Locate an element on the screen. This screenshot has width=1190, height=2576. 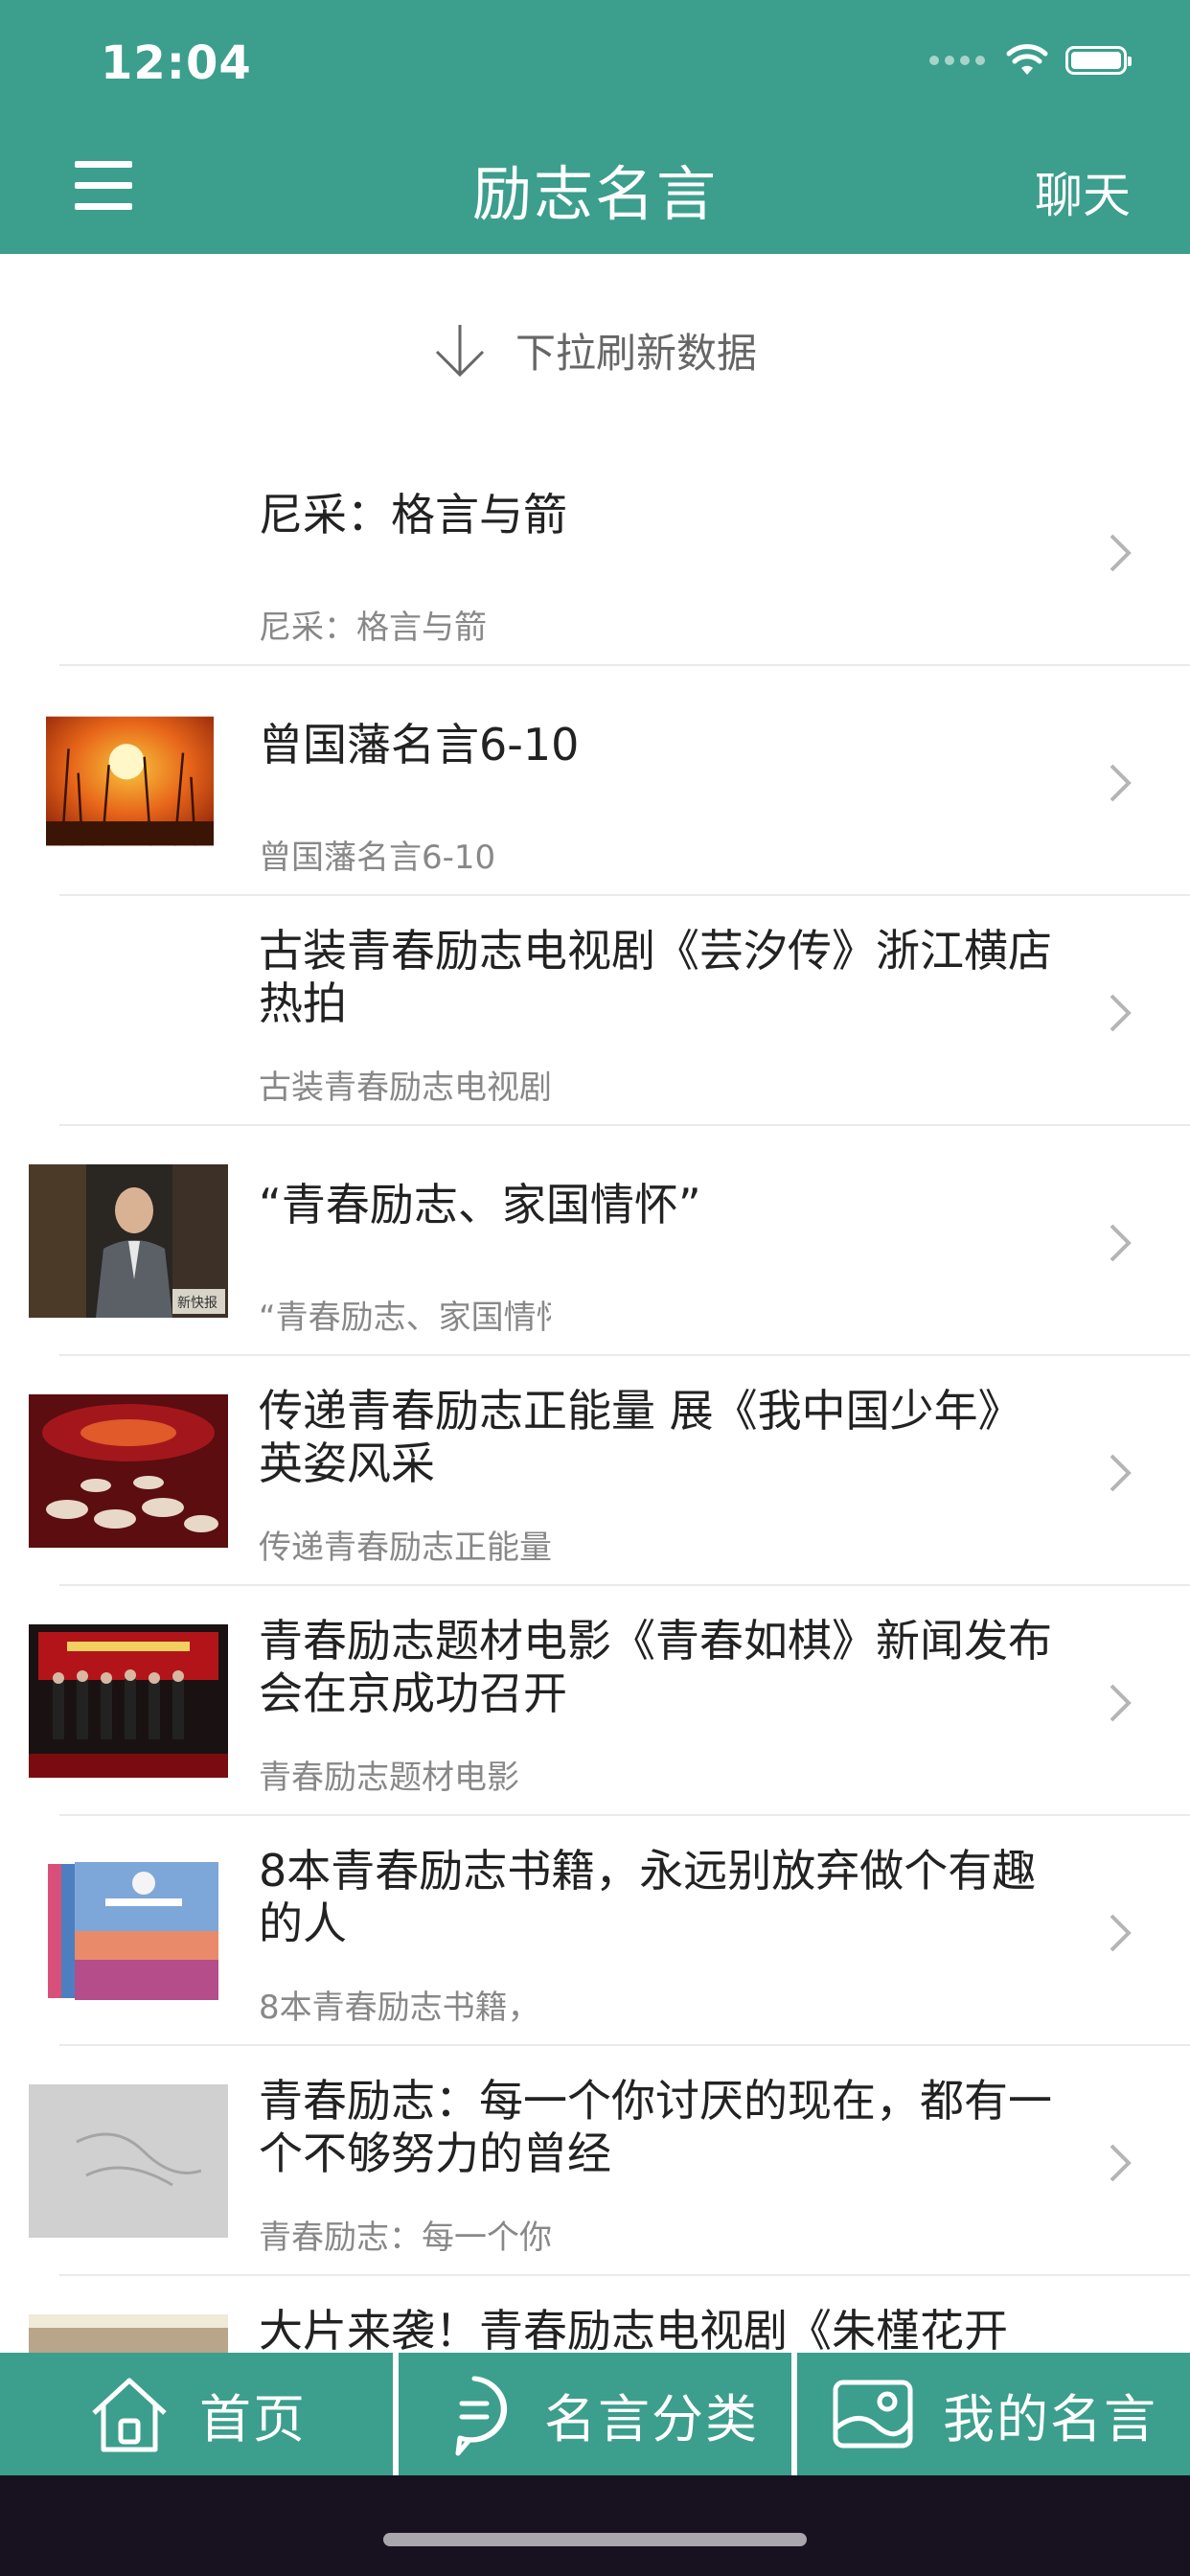
home-indicator-area is located at coordinates (595, 2525).